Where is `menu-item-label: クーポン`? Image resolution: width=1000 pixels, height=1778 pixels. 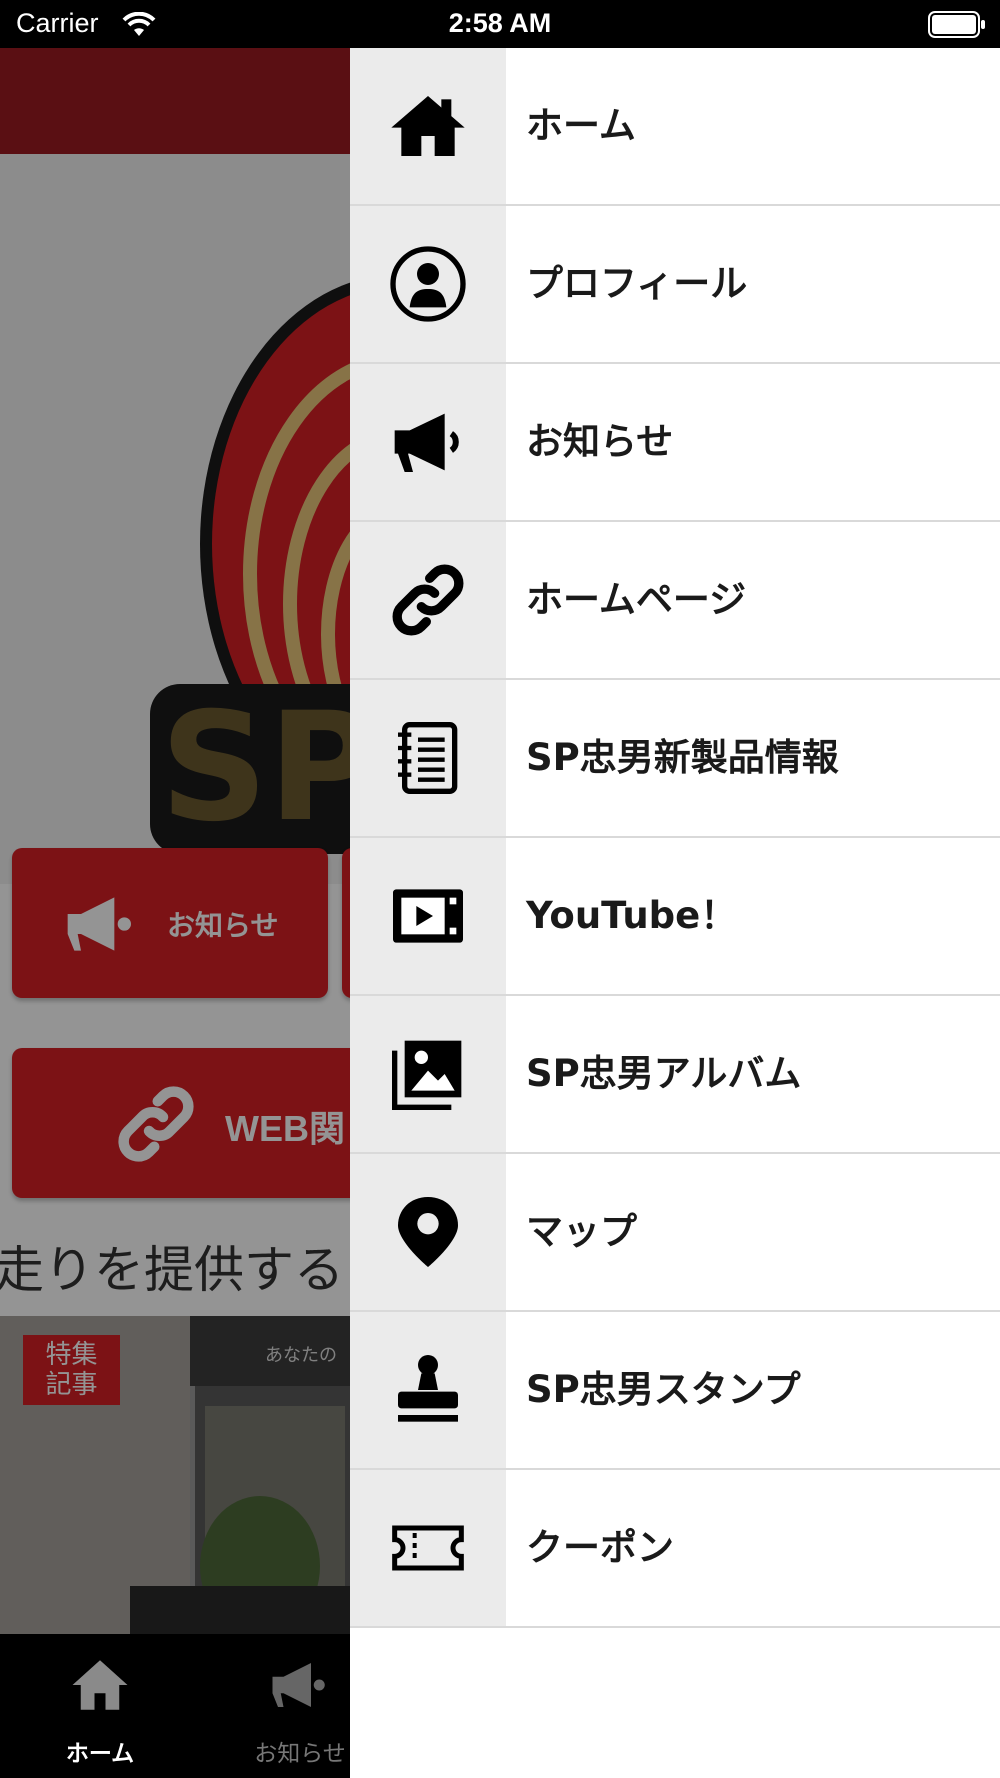 menu-item-label: クーポン is located at coordinates (600, 1547).